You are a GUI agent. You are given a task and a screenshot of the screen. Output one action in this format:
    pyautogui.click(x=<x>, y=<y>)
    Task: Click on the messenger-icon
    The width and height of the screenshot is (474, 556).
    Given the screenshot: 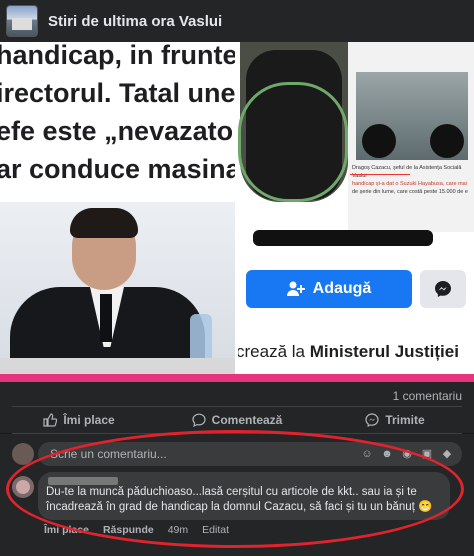 What is the action you would take?
    pyautogui.click(x=443, y=289)
    